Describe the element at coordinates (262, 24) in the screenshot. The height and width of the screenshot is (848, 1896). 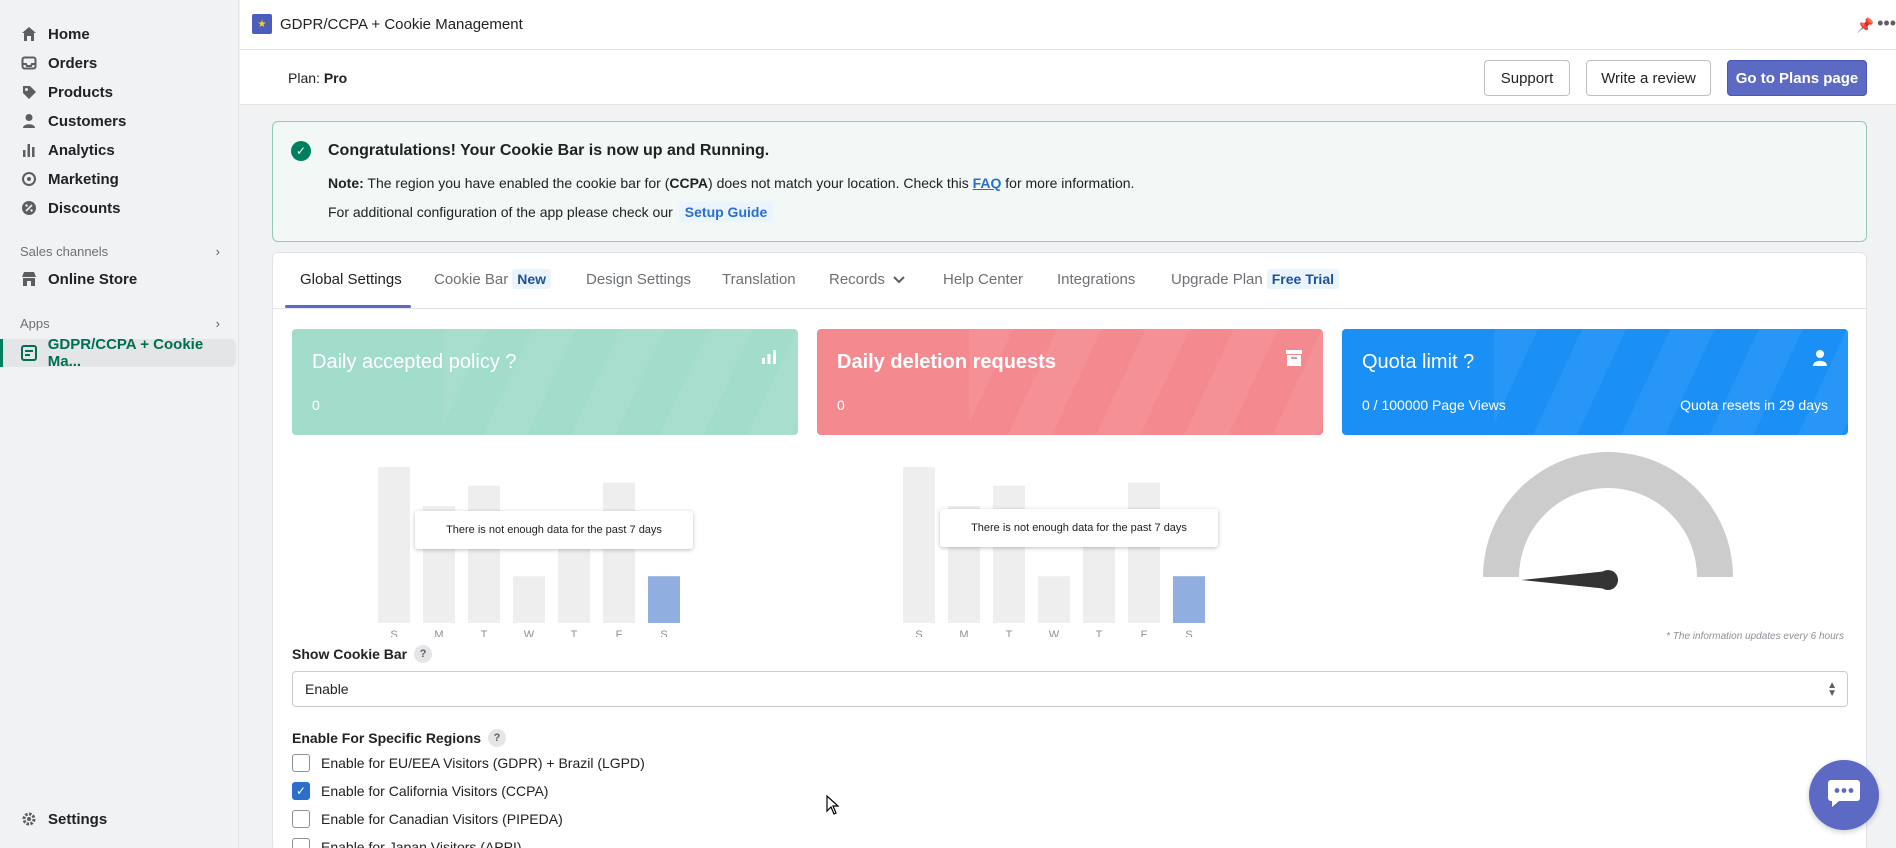
I see `app-logo-icon: ★` at that location.